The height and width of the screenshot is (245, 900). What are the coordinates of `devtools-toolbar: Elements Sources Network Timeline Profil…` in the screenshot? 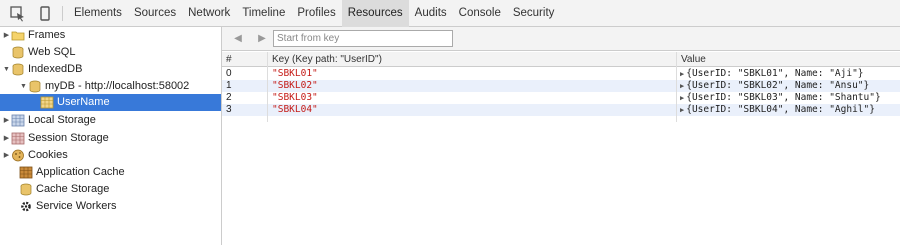 It's located at (450, 13).